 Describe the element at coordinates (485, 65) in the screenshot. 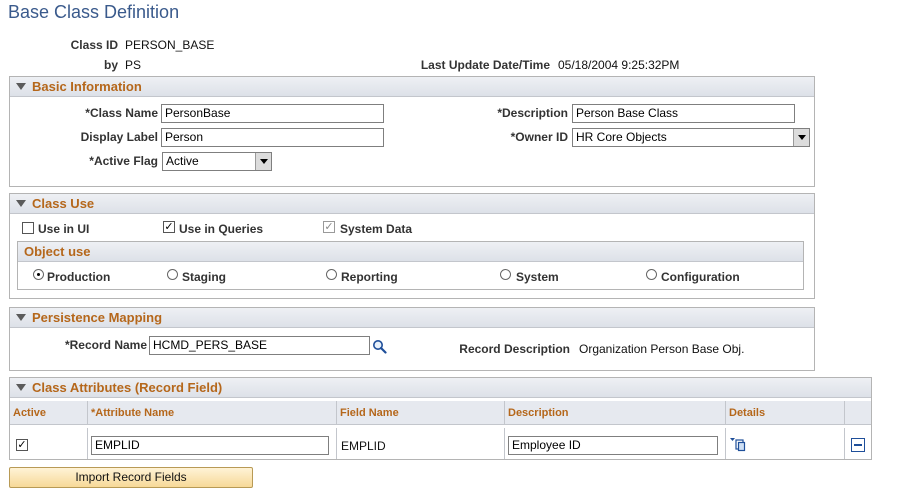

I see `last-update-label: Last Update Date/Time` at that location.